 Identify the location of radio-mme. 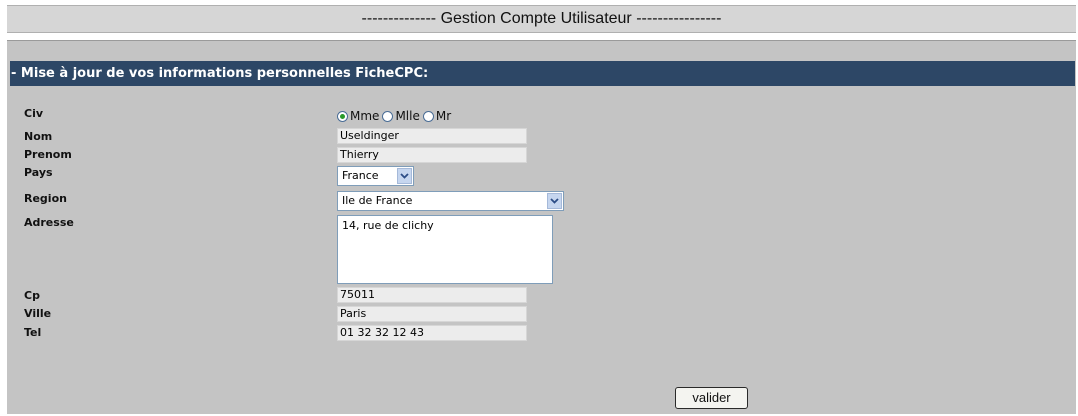
(342, 116).